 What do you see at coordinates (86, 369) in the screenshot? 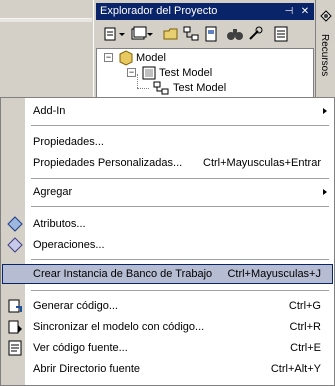
I see `menu-item-label: Abrir Directorio fuente` at bounding box center [86, 369].